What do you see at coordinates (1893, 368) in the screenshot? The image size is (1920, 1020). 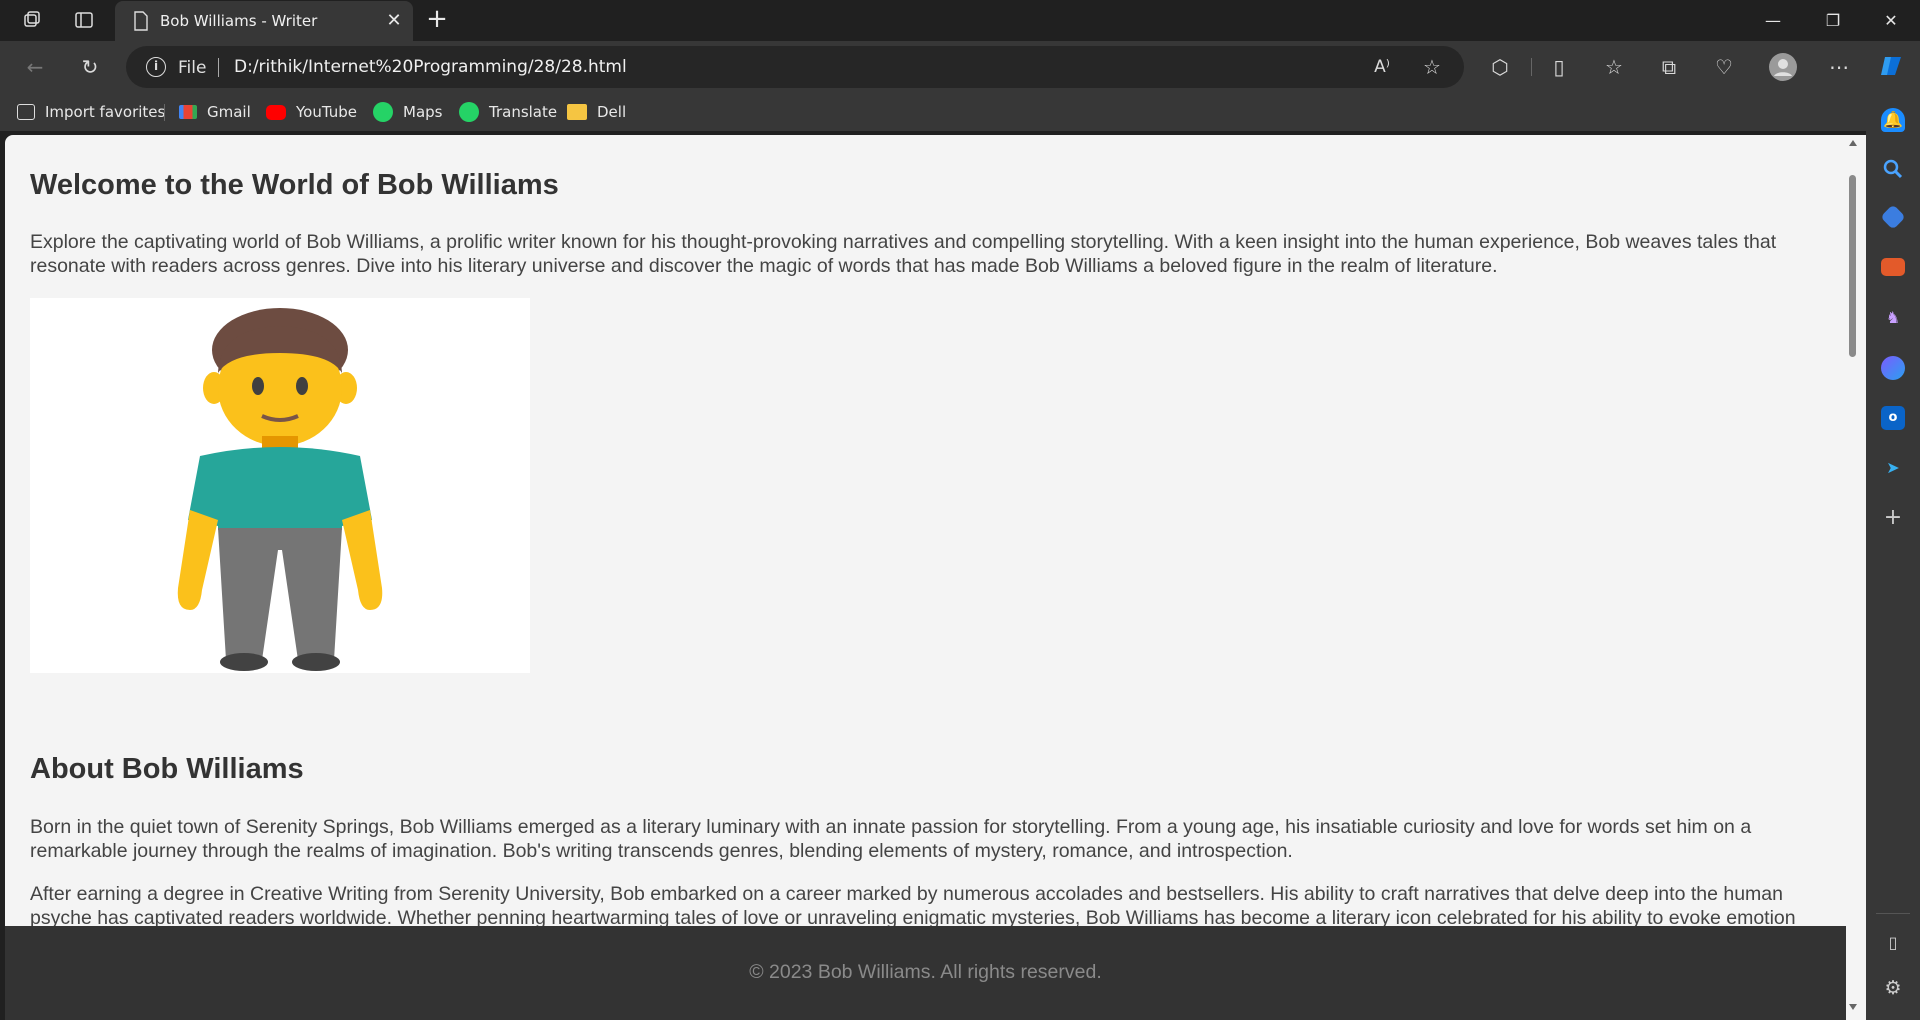 I see `microsoft-365-icon` at bounding box center [1893, 368].